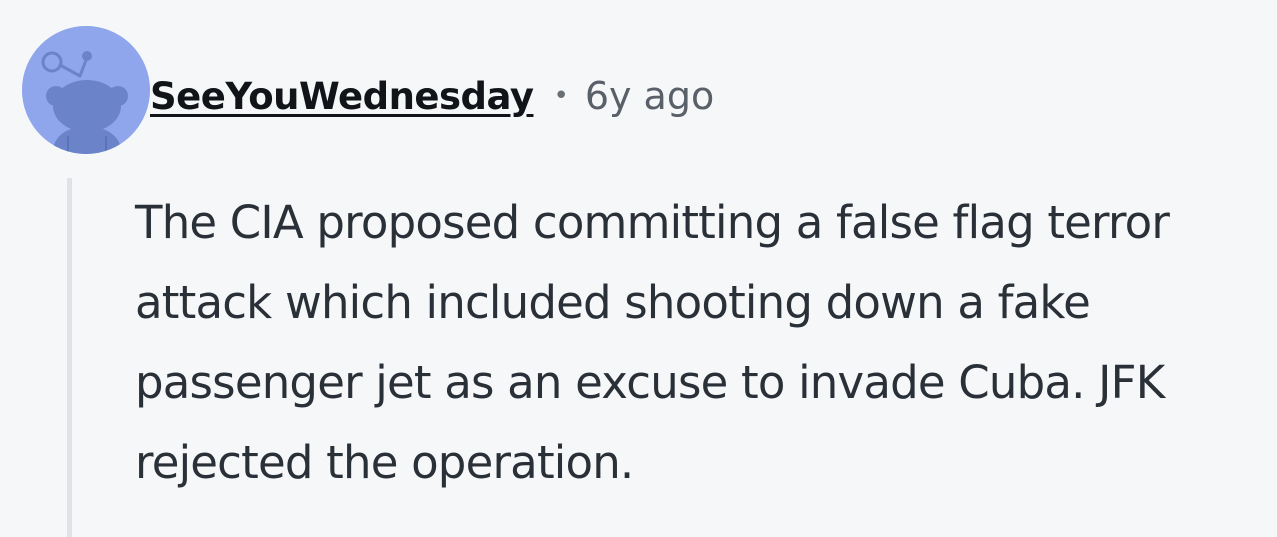 Image resolution: width=1277 pixels, height=537 pixels. Describe the element at coordinates (649, 96) in the screenshot. I see `comment-timestamp: 6y ago` at that location.